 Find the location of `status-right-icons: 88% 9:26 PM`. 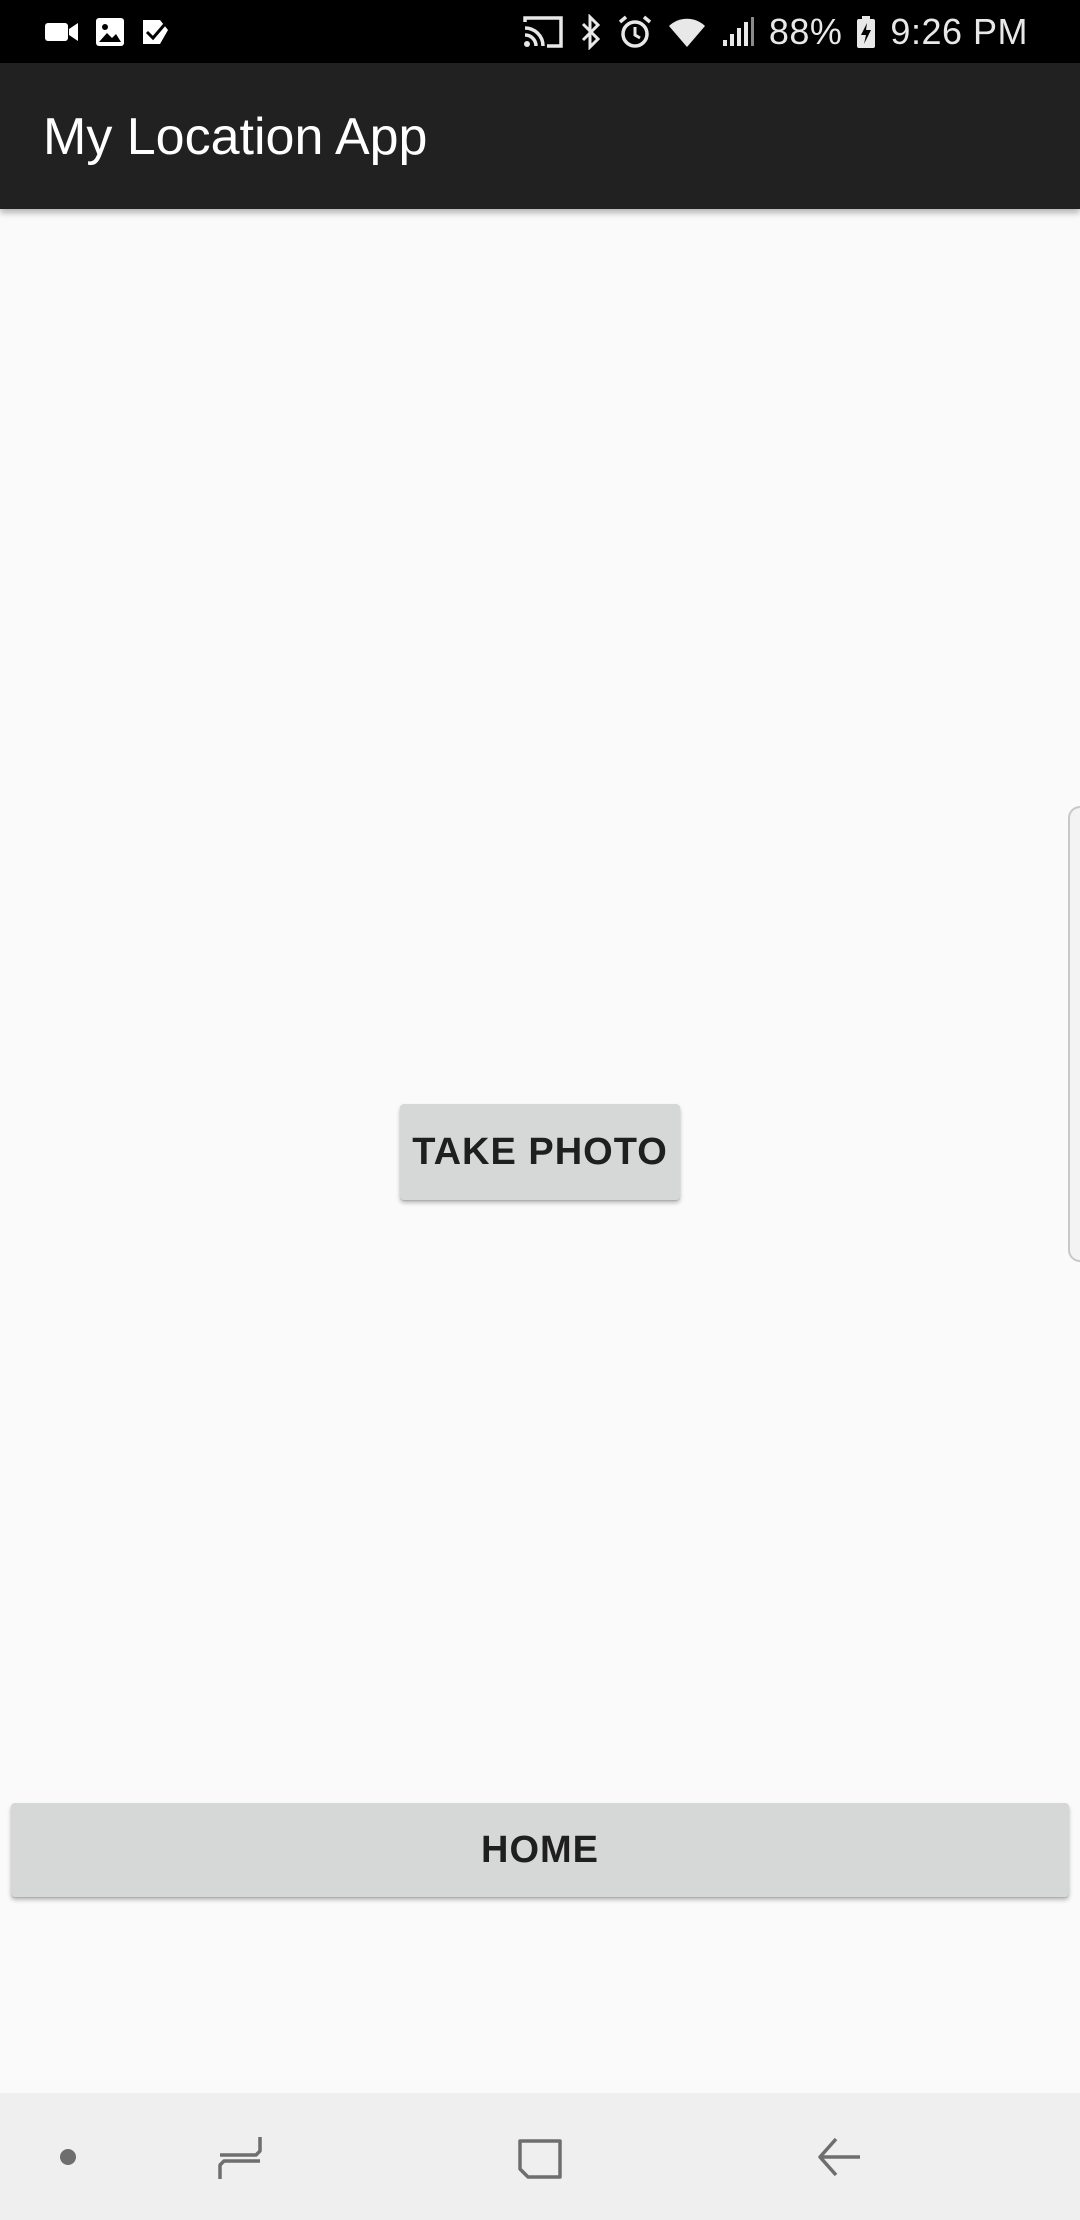

status-right-icons: 88% 9:26 PM is located at coordinates (774, 32).